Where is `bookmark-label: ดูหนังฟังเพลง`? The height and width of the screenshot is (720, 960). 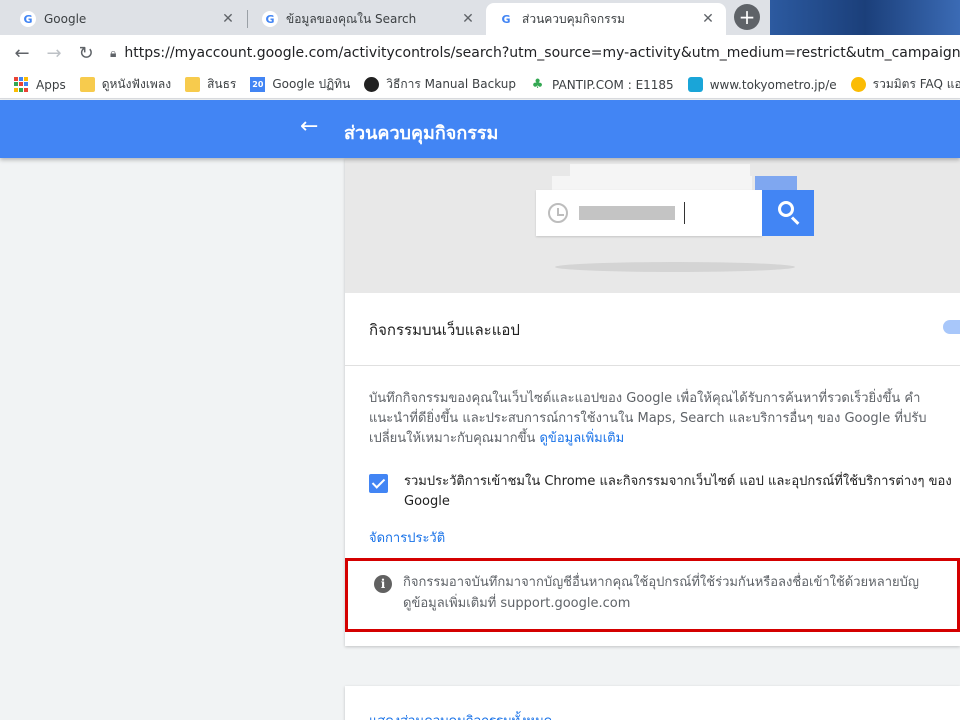
bookmark-label: ดูหนังฟังเพลง is located at coordinates (136, 84).